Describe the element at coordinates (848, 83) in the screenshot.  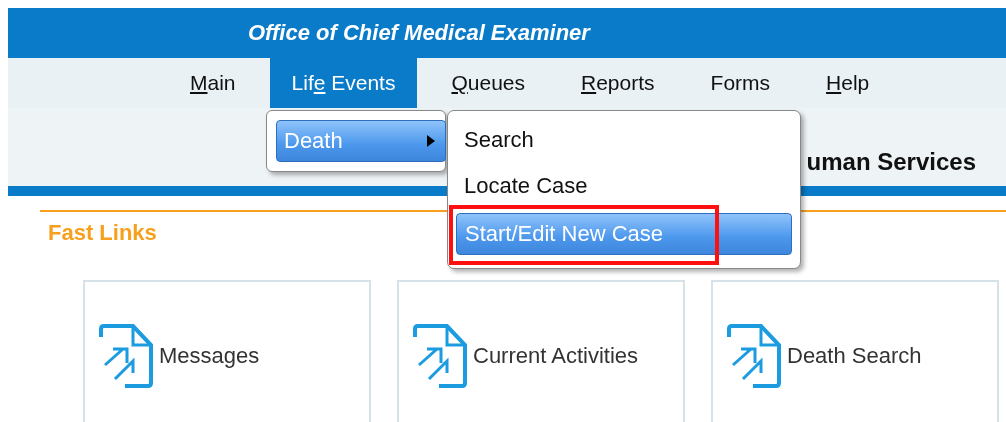
I see `menu-item: Help` at that location.